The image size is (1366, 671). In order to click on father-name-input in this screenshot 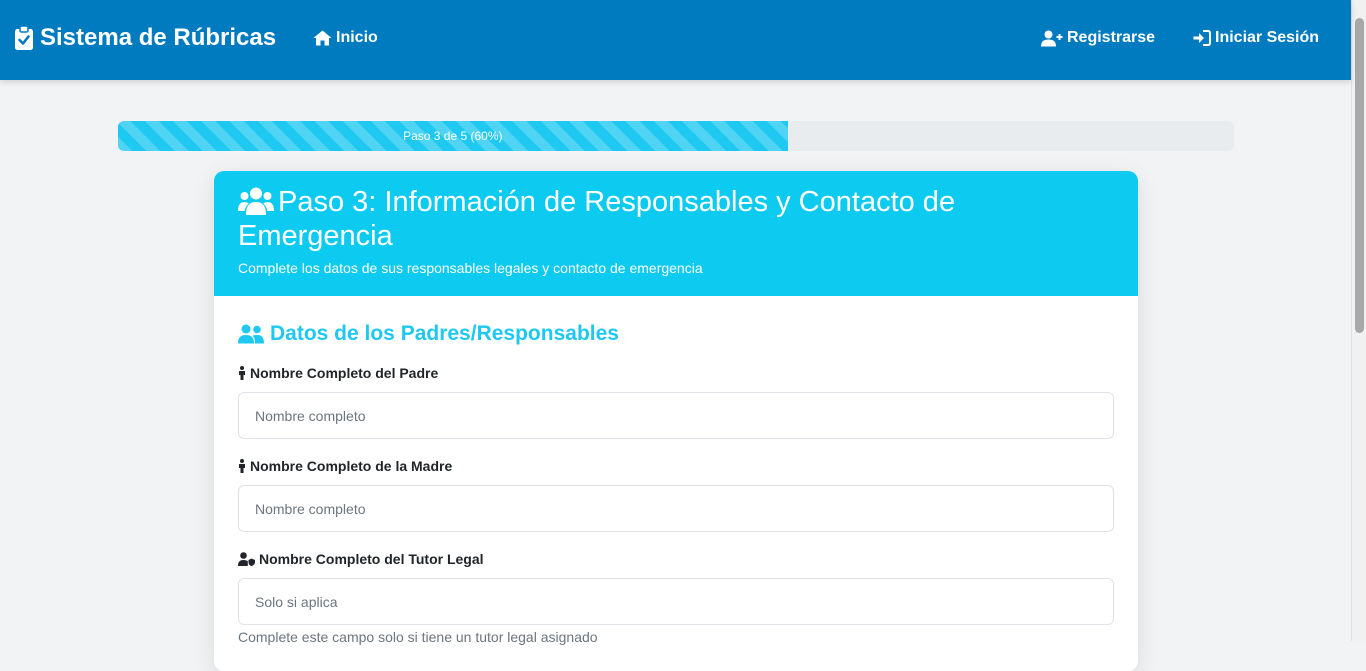, I will do `click(676, 415)`.